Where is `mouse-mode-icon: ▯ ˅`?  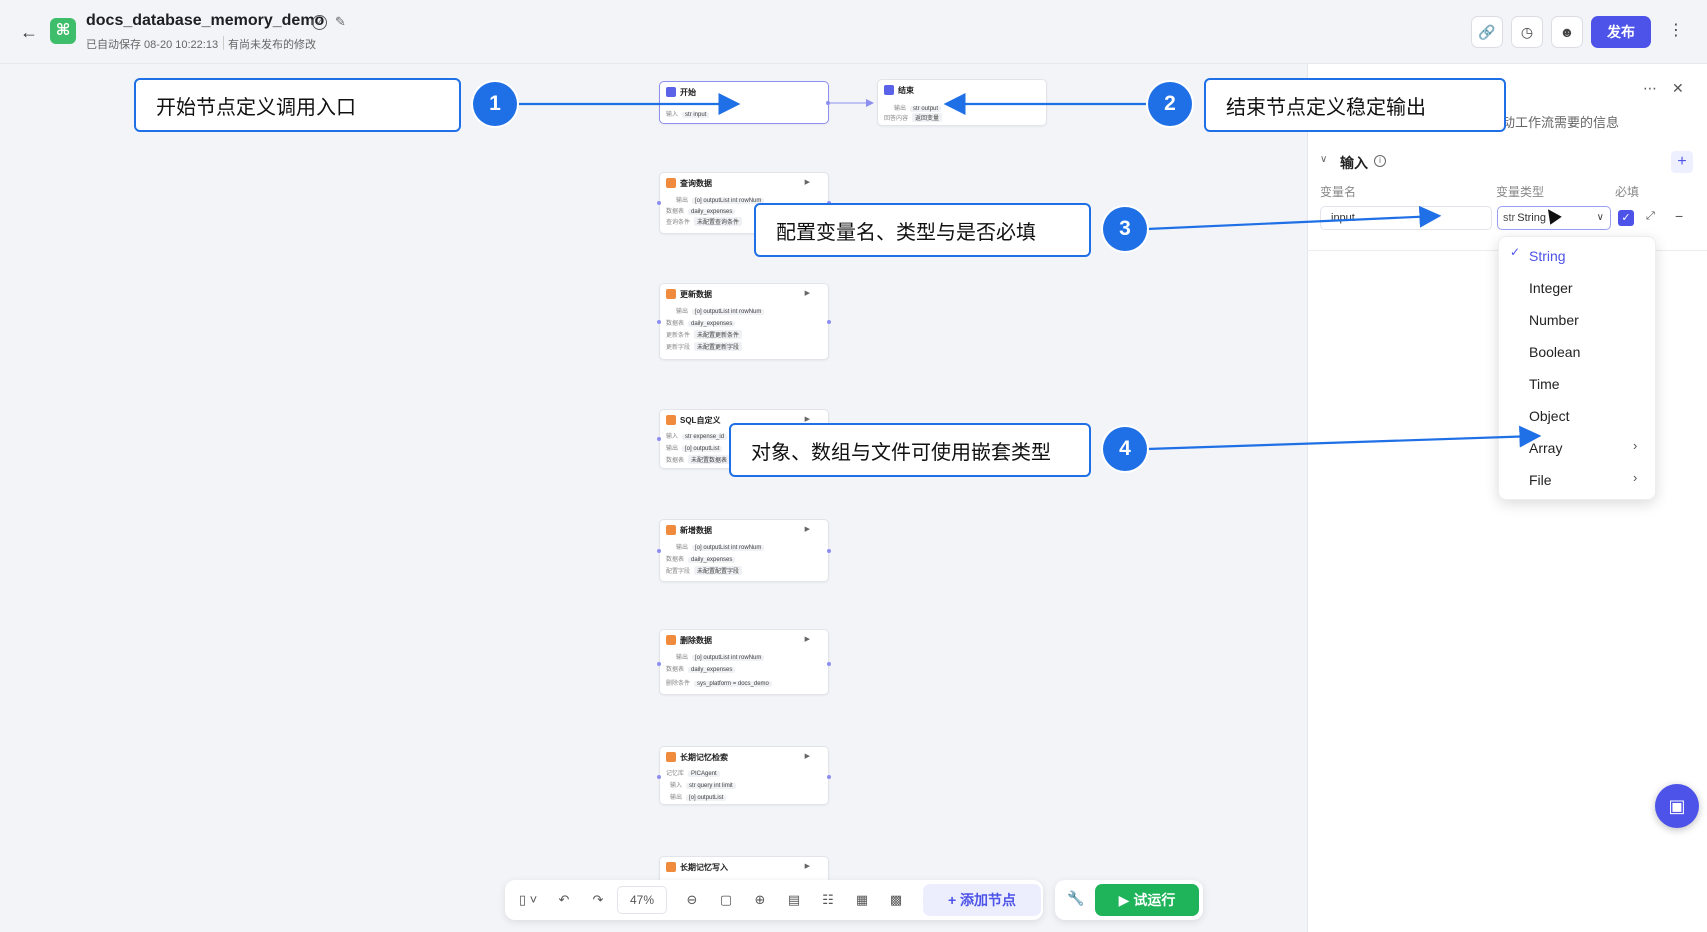 mouse-mode-icon: ▯ ˅ is located at coordinates (528, 900).